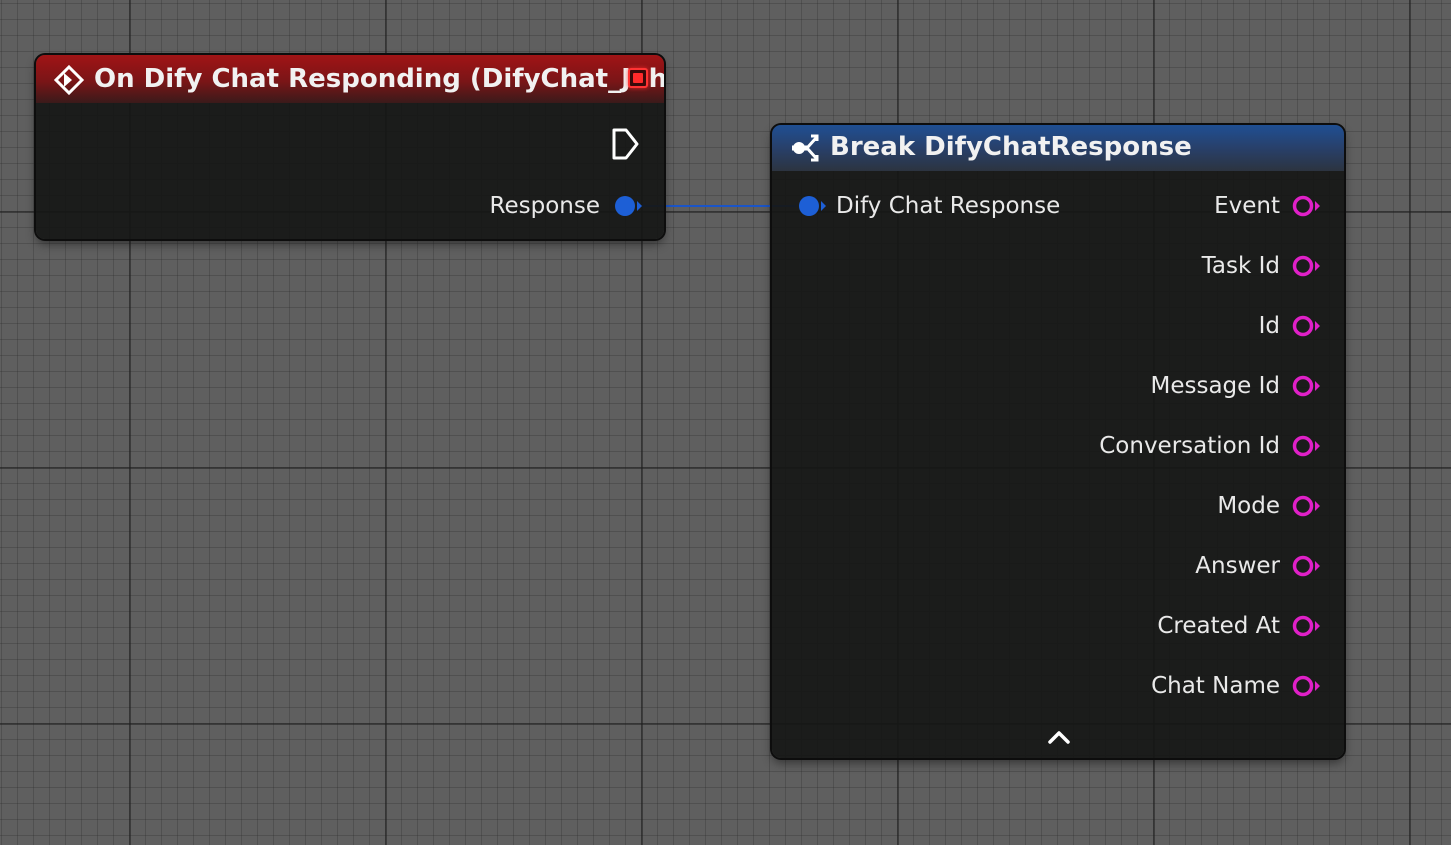 This screenshot has width=1451, height=845. I want to click on output-pin-chat-name: Chat Name, so click(1209, 686).